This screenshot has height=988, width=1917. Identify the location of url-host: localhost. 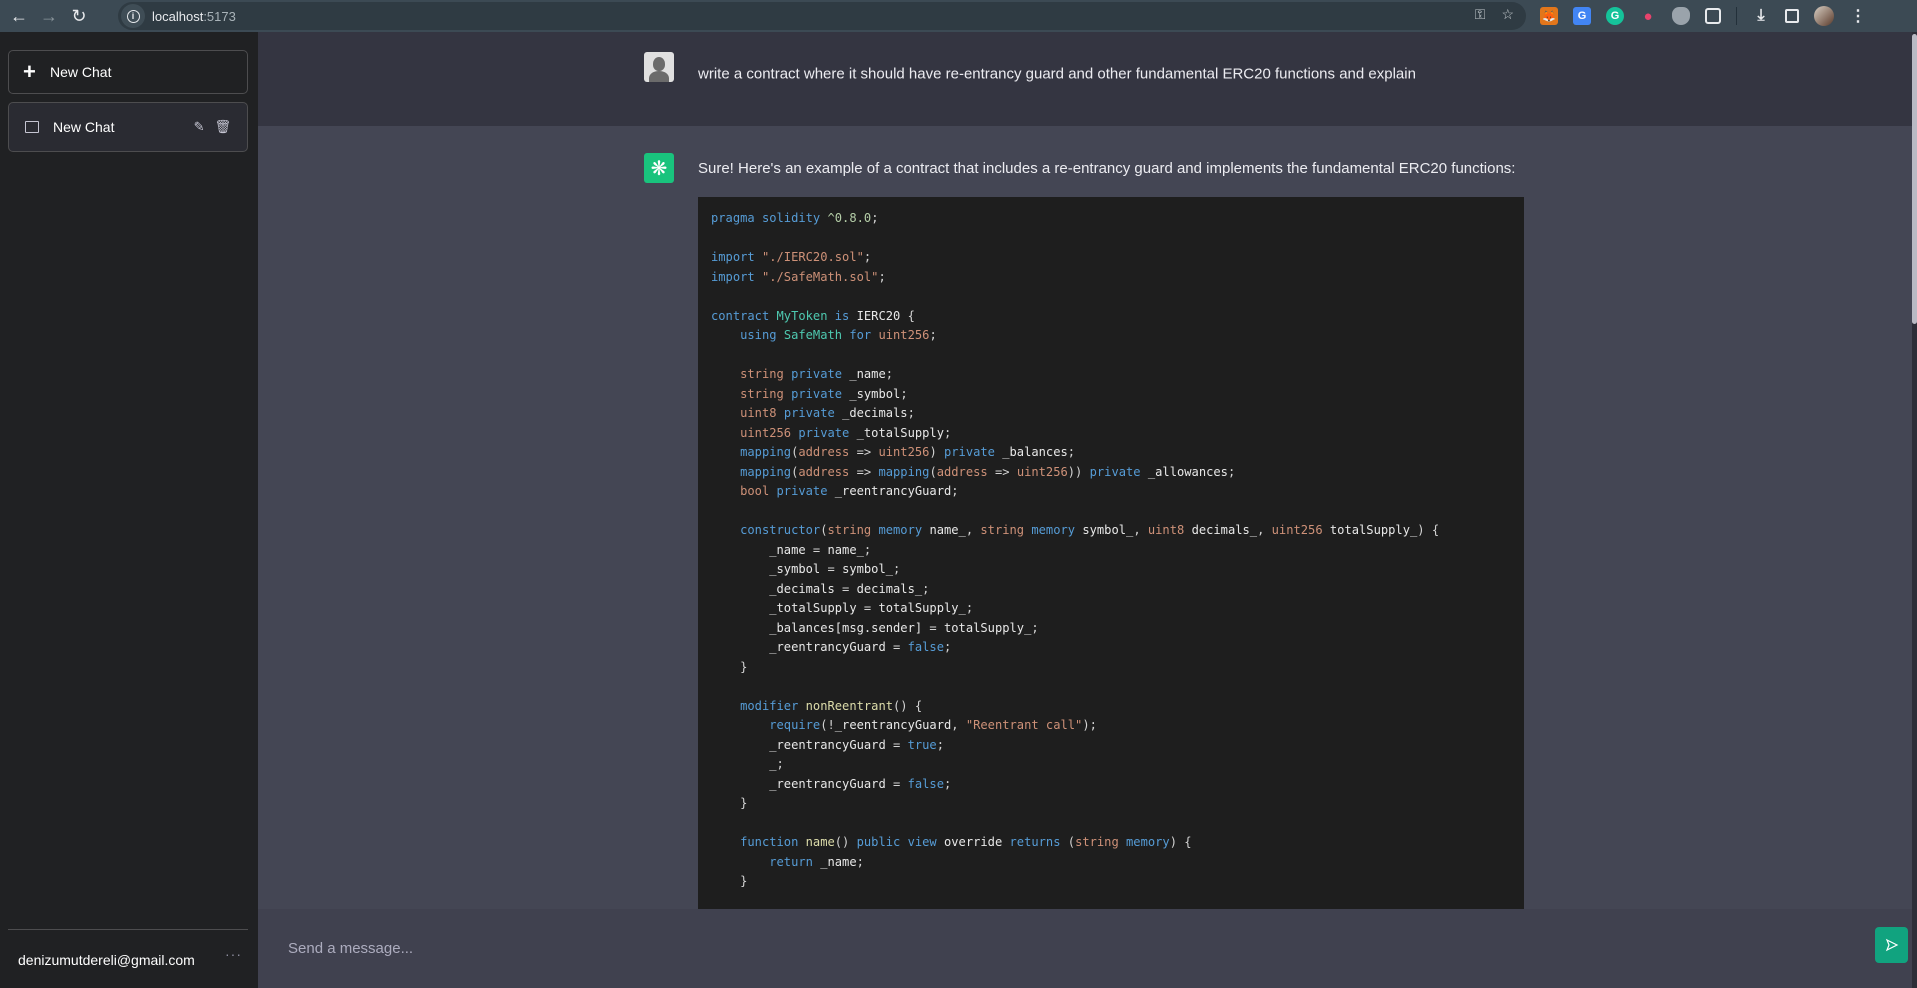
(178, 16).